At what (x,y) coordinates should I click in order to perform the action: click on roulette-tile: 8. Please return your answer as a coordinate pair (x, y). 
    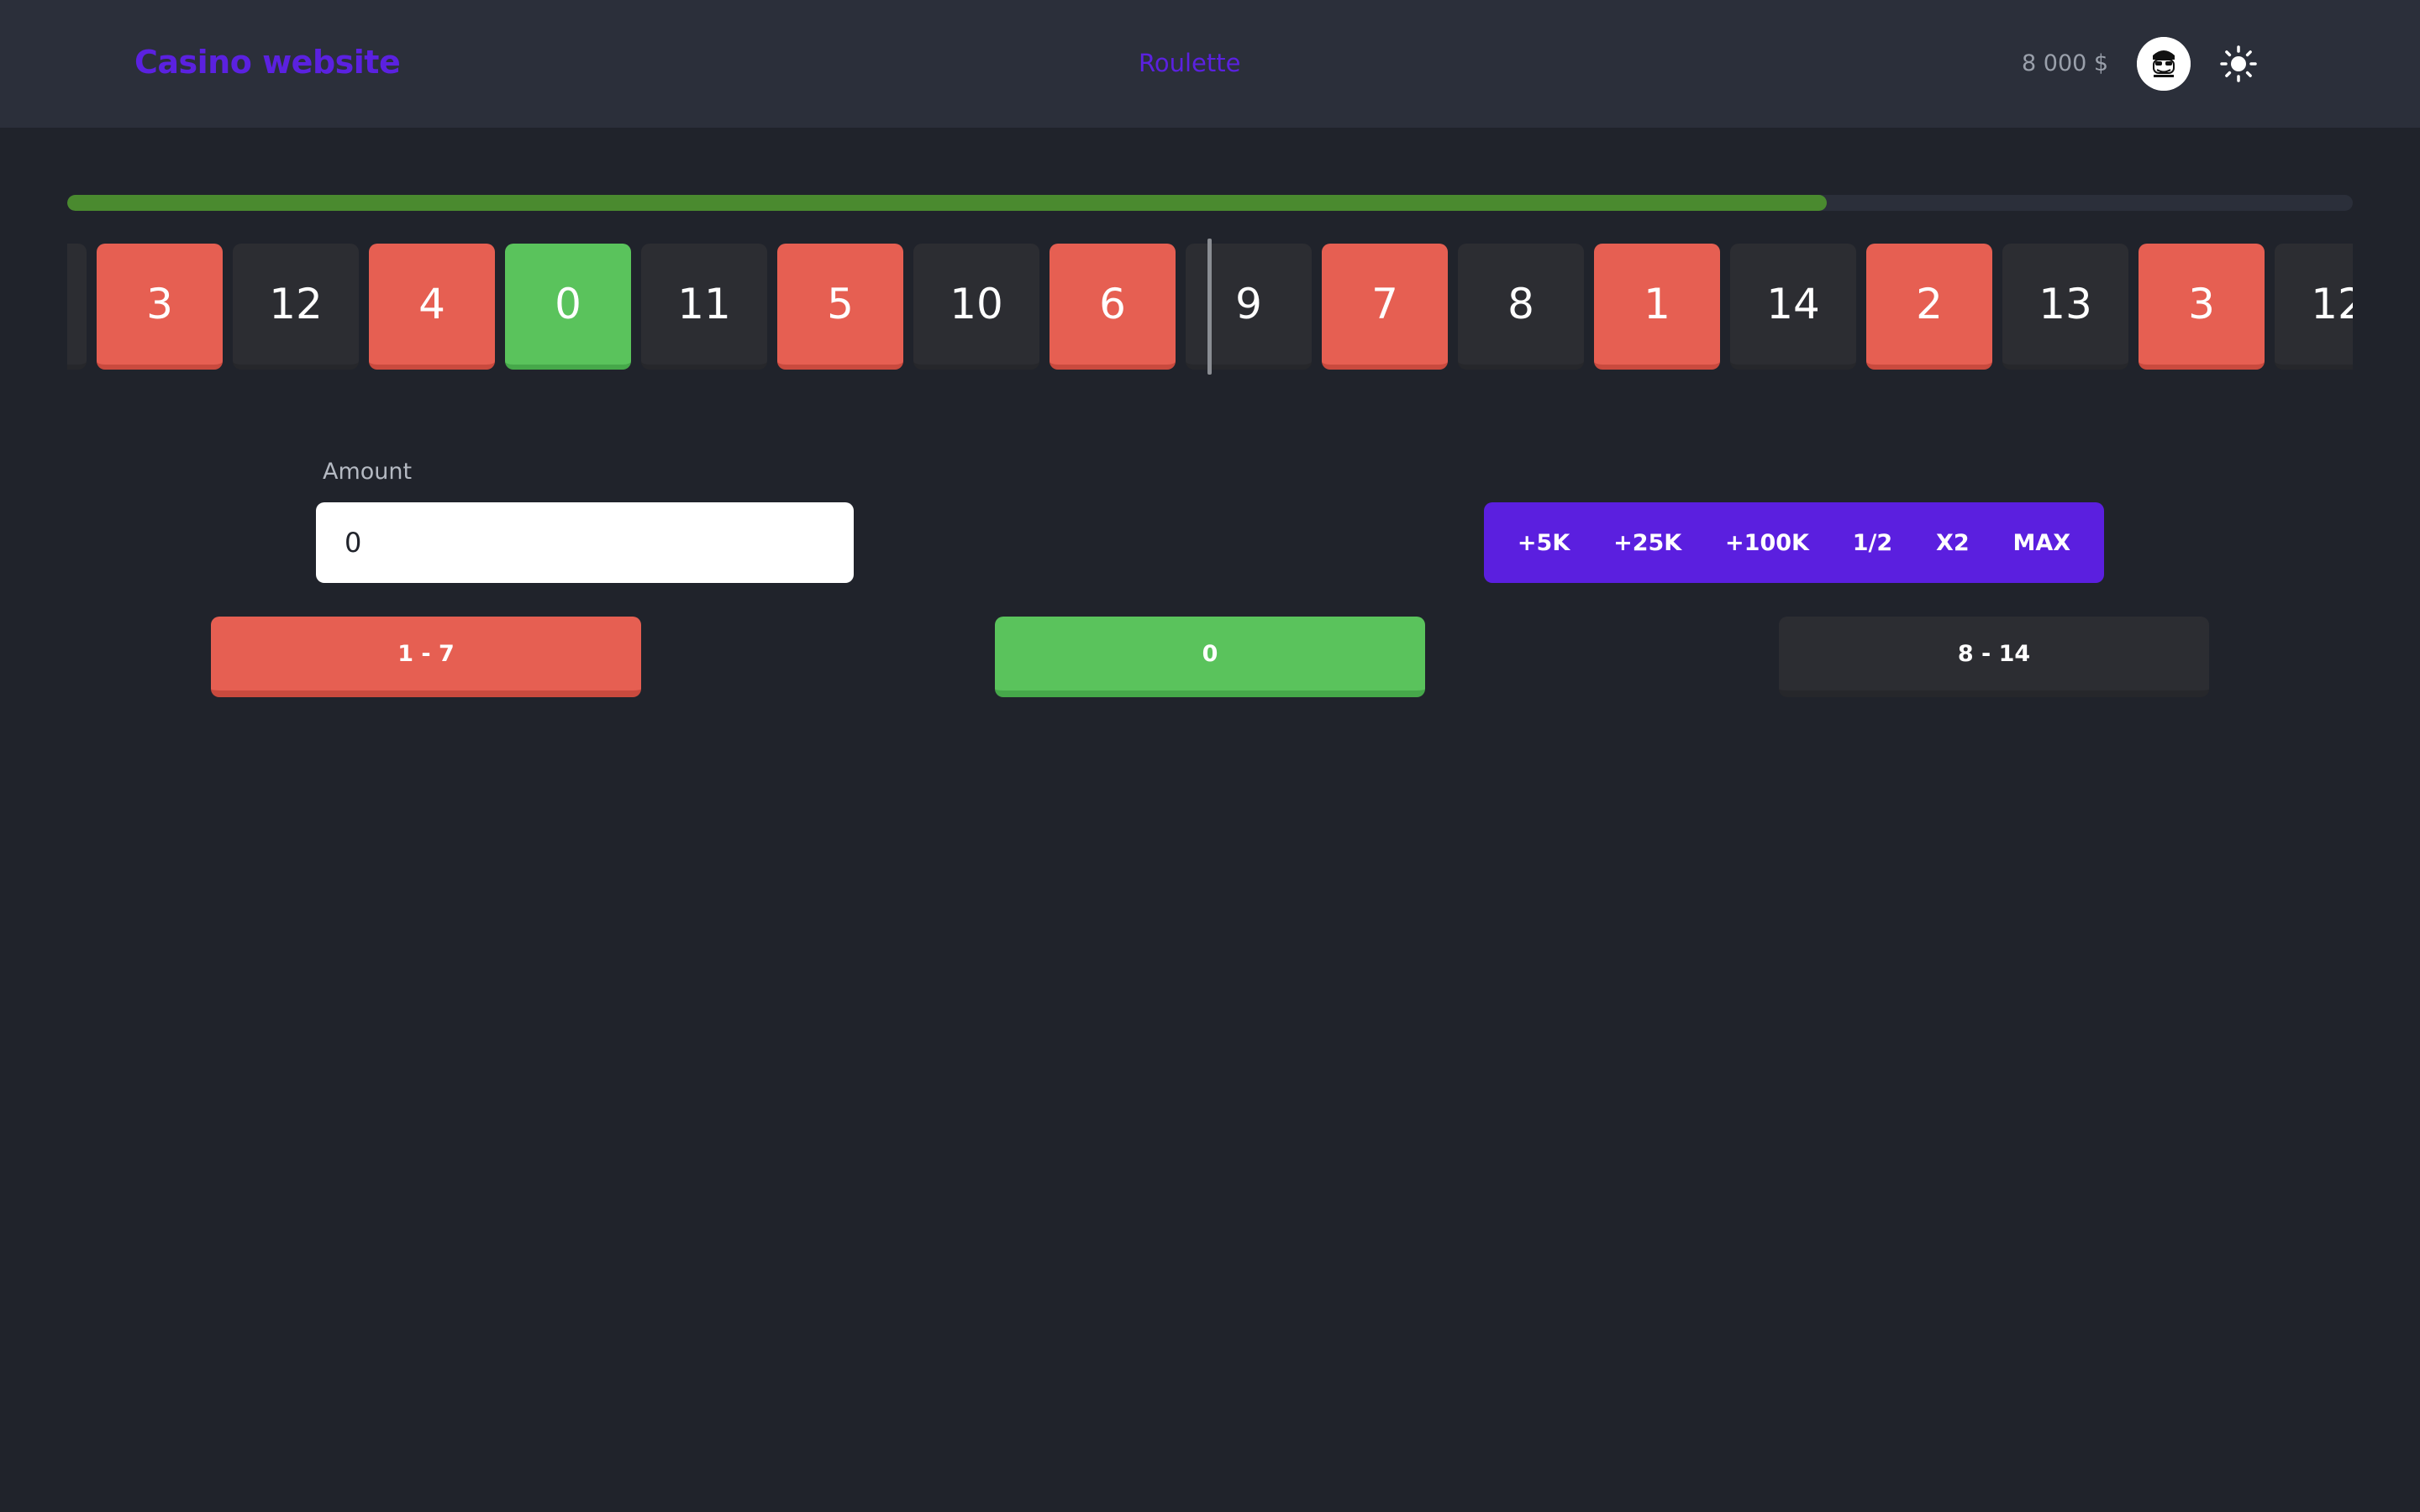
    Looking at the image, I should click on (1521, 307).